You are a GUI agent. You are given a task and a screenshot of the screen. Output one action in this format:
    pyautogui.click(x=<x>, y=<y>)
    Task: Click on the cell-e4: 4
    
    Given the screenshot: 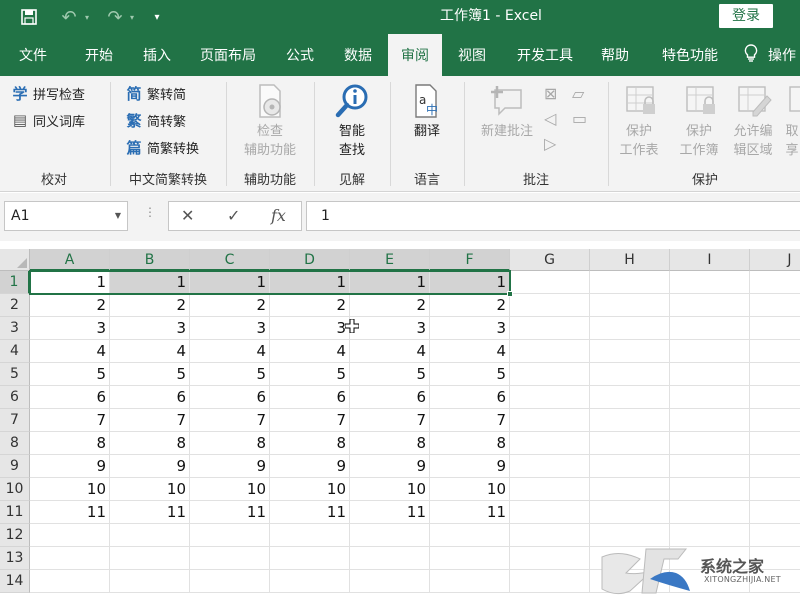 What is the action you would take?
    pyautogui.click(x=390, y=351)
    